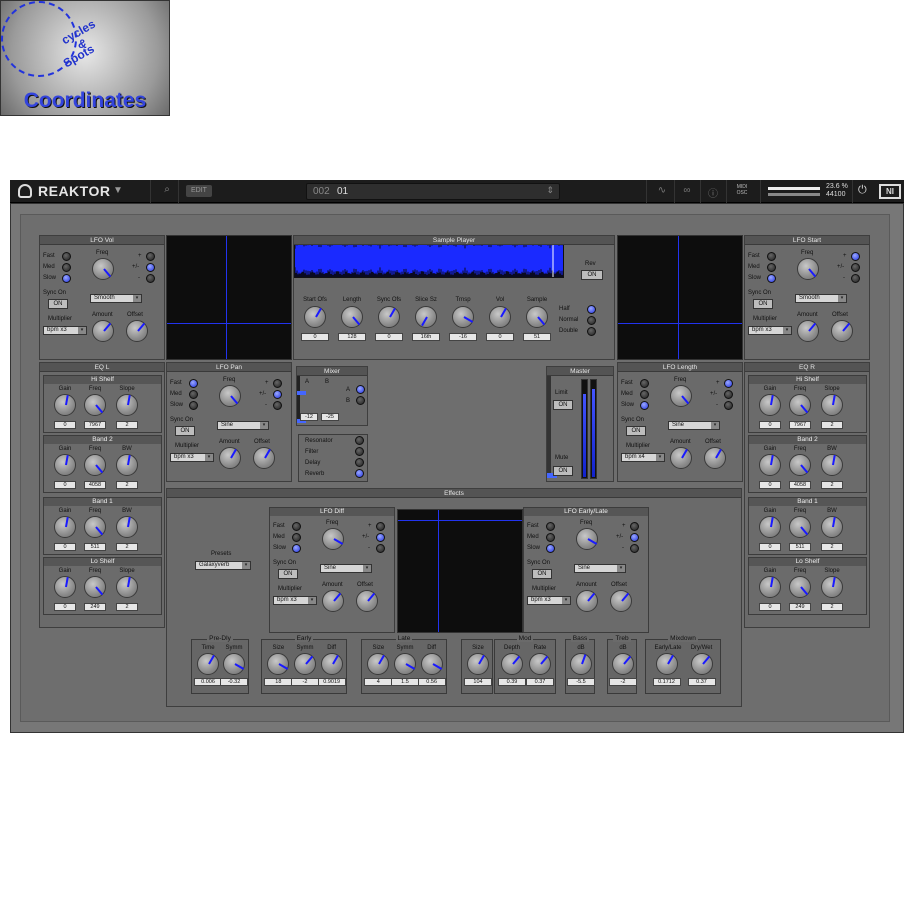 The image size is (914, 914). I want to click on wave-icon: ∿, so click(662, 190).